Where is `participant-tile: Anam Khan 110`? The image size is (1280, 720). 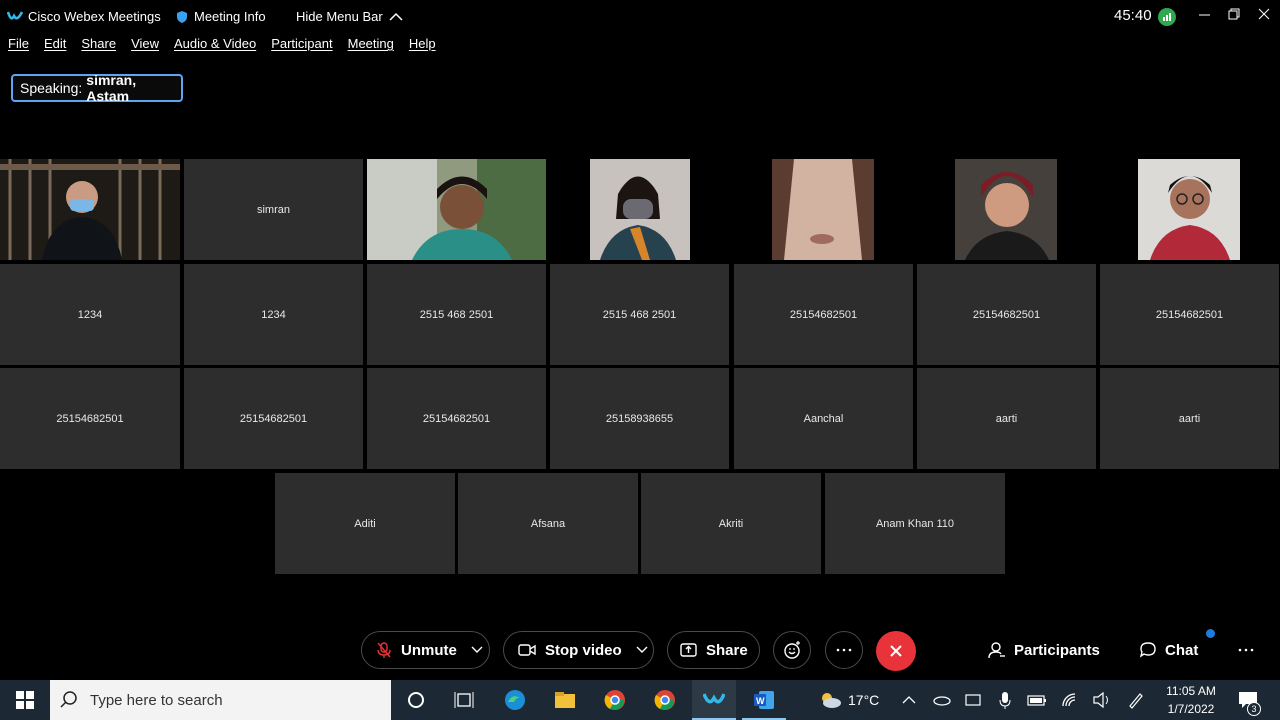 participant-tile: Anam Khan 110 is located at coordinates (915, 523).